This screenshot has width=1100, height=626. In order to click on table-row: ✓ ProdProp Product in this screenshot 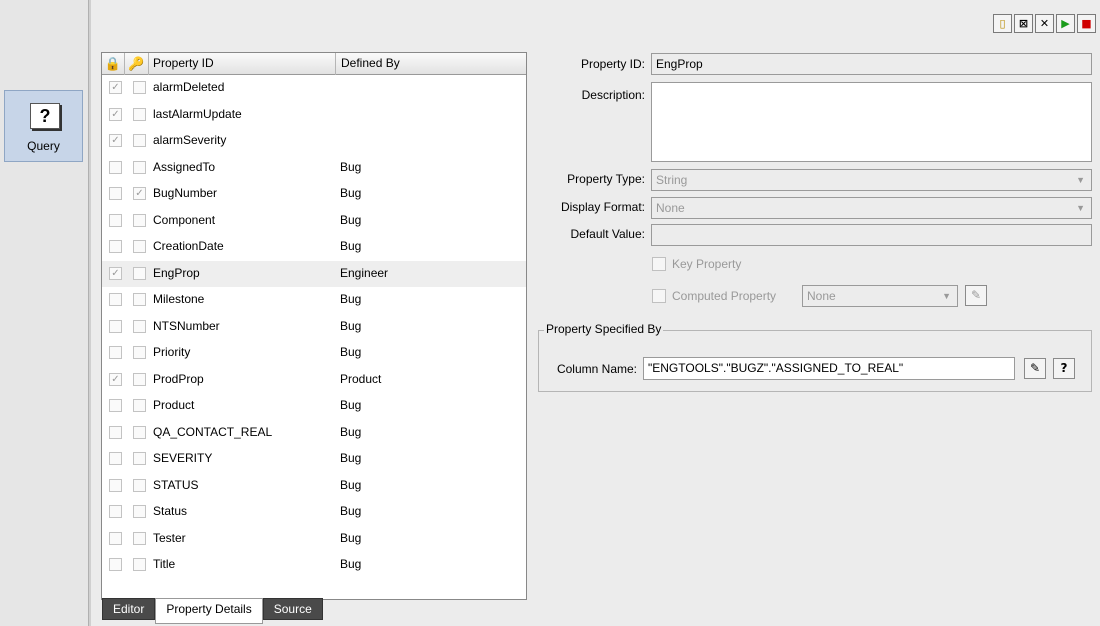, I will do `click(314, 380)`.